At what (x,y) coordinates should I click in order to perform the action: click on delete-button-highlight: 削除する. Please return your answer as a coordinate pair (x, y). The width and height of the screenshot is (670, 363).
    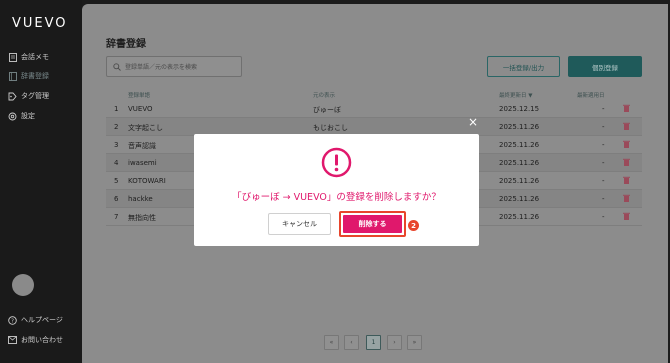
    Looking at the image, I should click on (372, 224).